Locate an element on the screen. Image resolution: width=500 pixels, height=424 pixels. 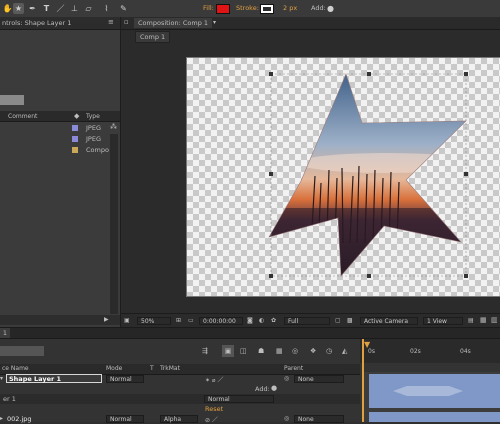
add-property-label: Add: is located at coordinates (262, 389).